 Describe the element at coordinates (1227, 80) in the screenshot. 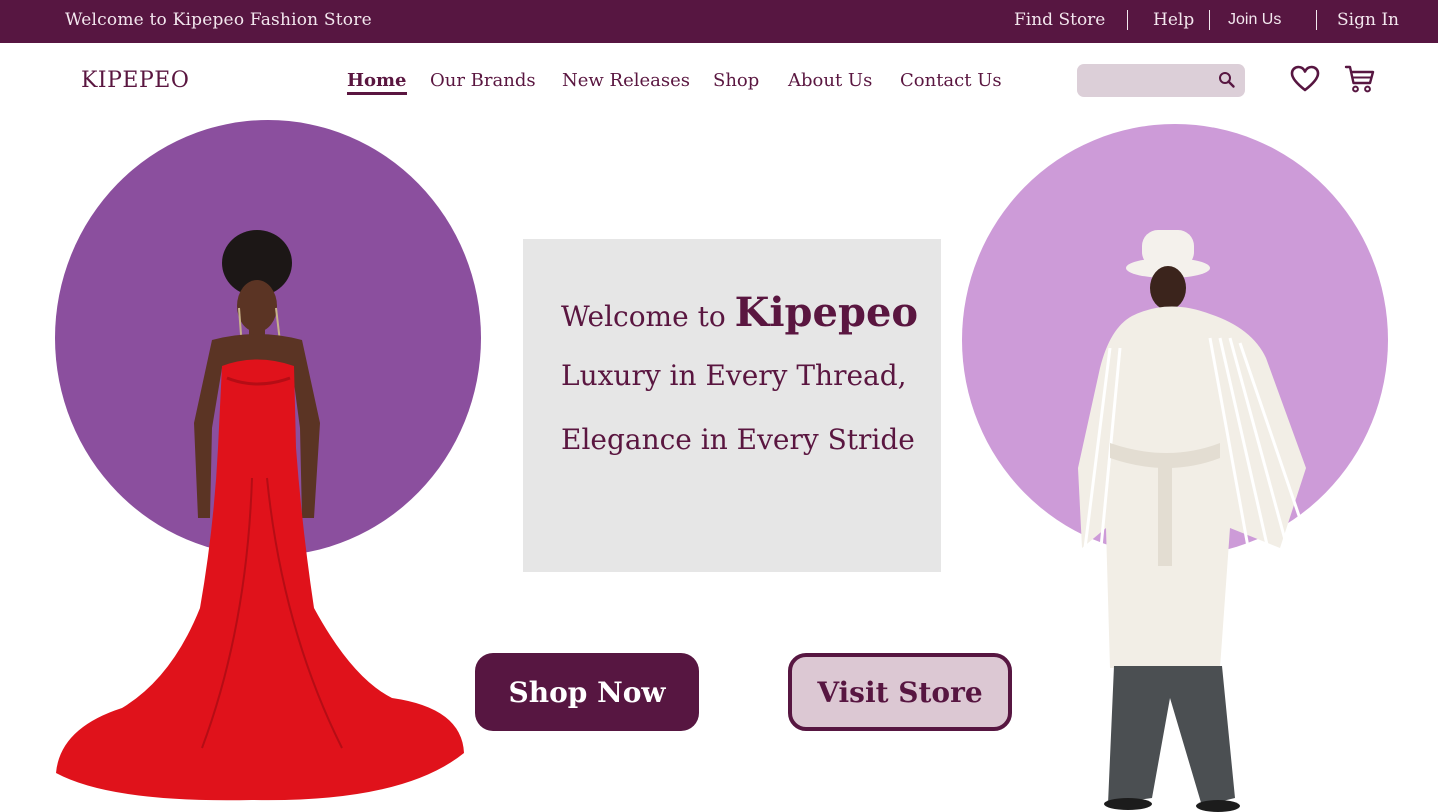

I see `search-icon` at that location.